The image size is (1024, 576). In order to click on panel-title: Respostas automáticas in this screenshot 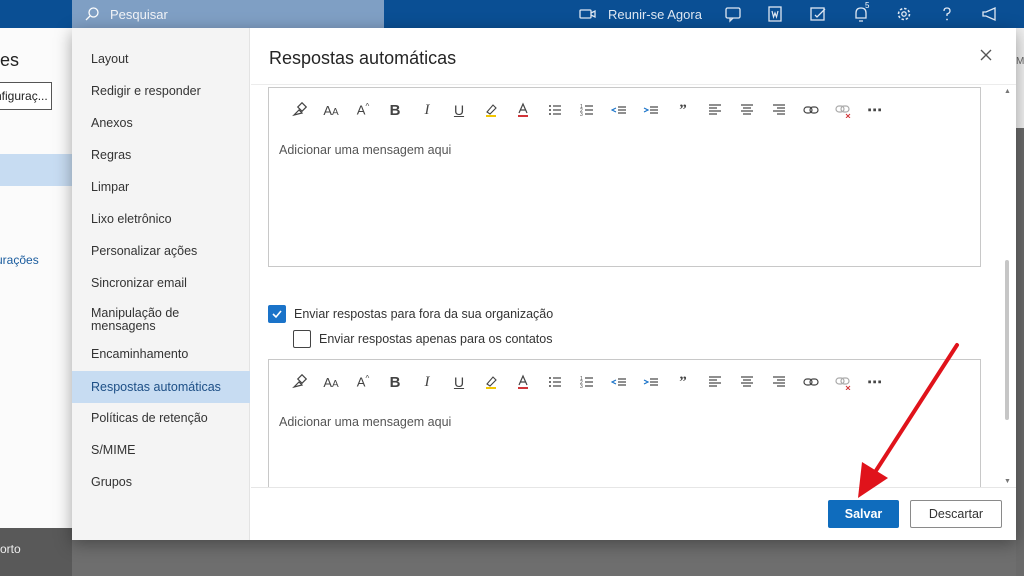, I will do `click(363, 58)`.